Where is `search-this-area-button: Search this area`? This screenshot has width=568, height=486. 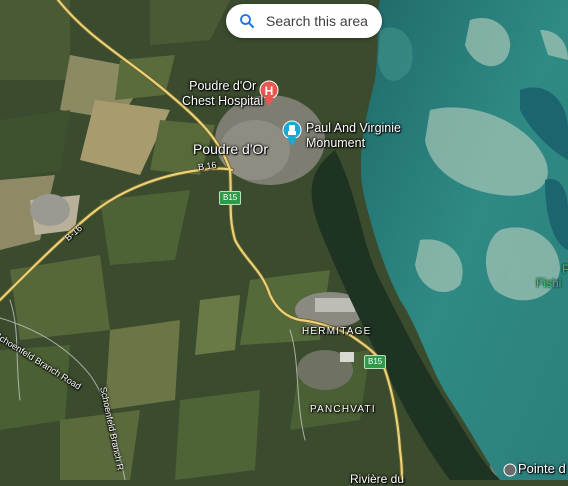 search-this-area-button: Search this area is located at coordinates (304, 21).